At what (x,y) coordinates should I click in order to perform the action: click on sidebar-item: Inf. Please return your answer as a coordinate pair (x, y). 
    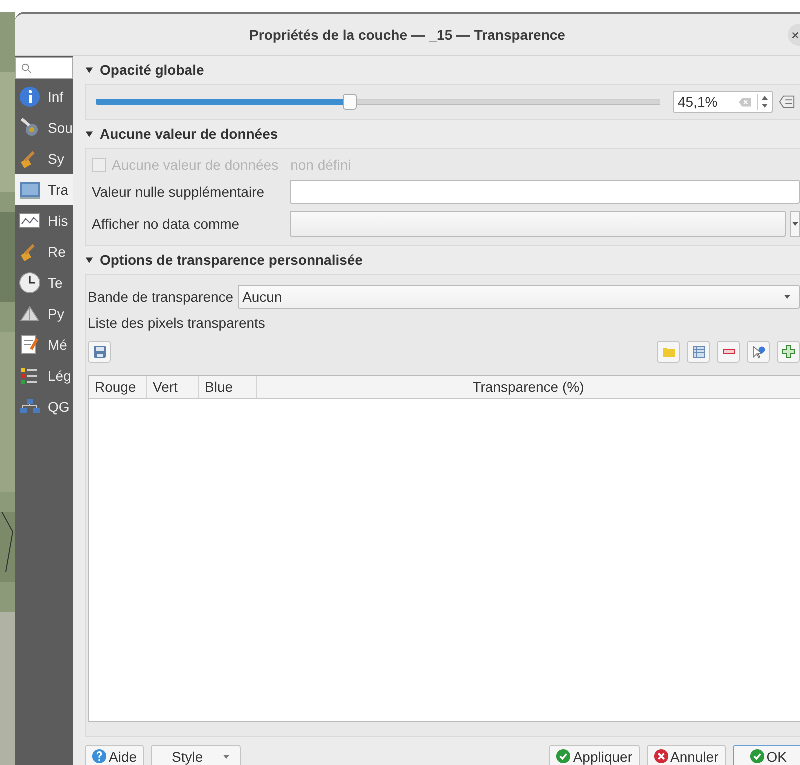
    Looking at the image, I should click on (44, 96).